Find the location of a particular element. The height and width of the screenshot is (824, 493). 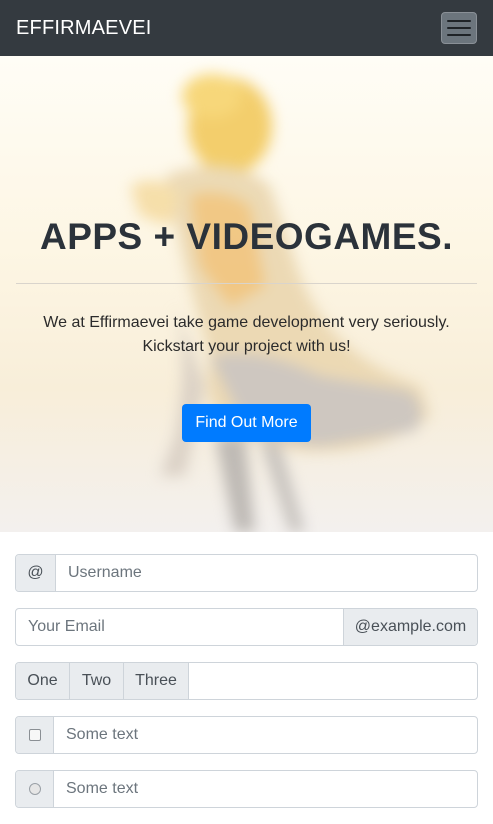

username-input: Username is located at coordinates (266, 573).